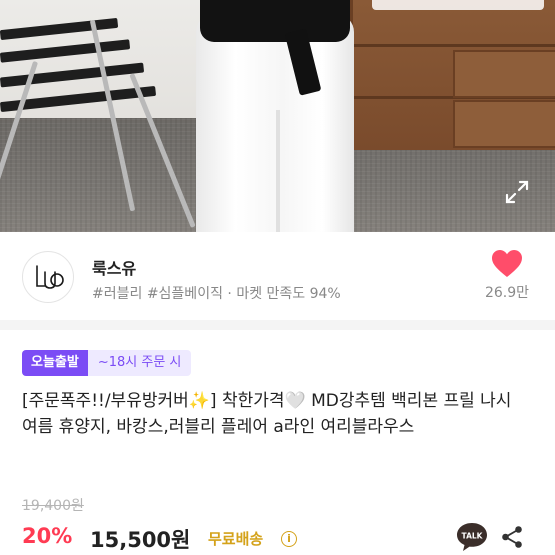  I want to click on seller-meta: #러블리 #심플베이직 · 마켓 만족도 94%, so click(216, 293).